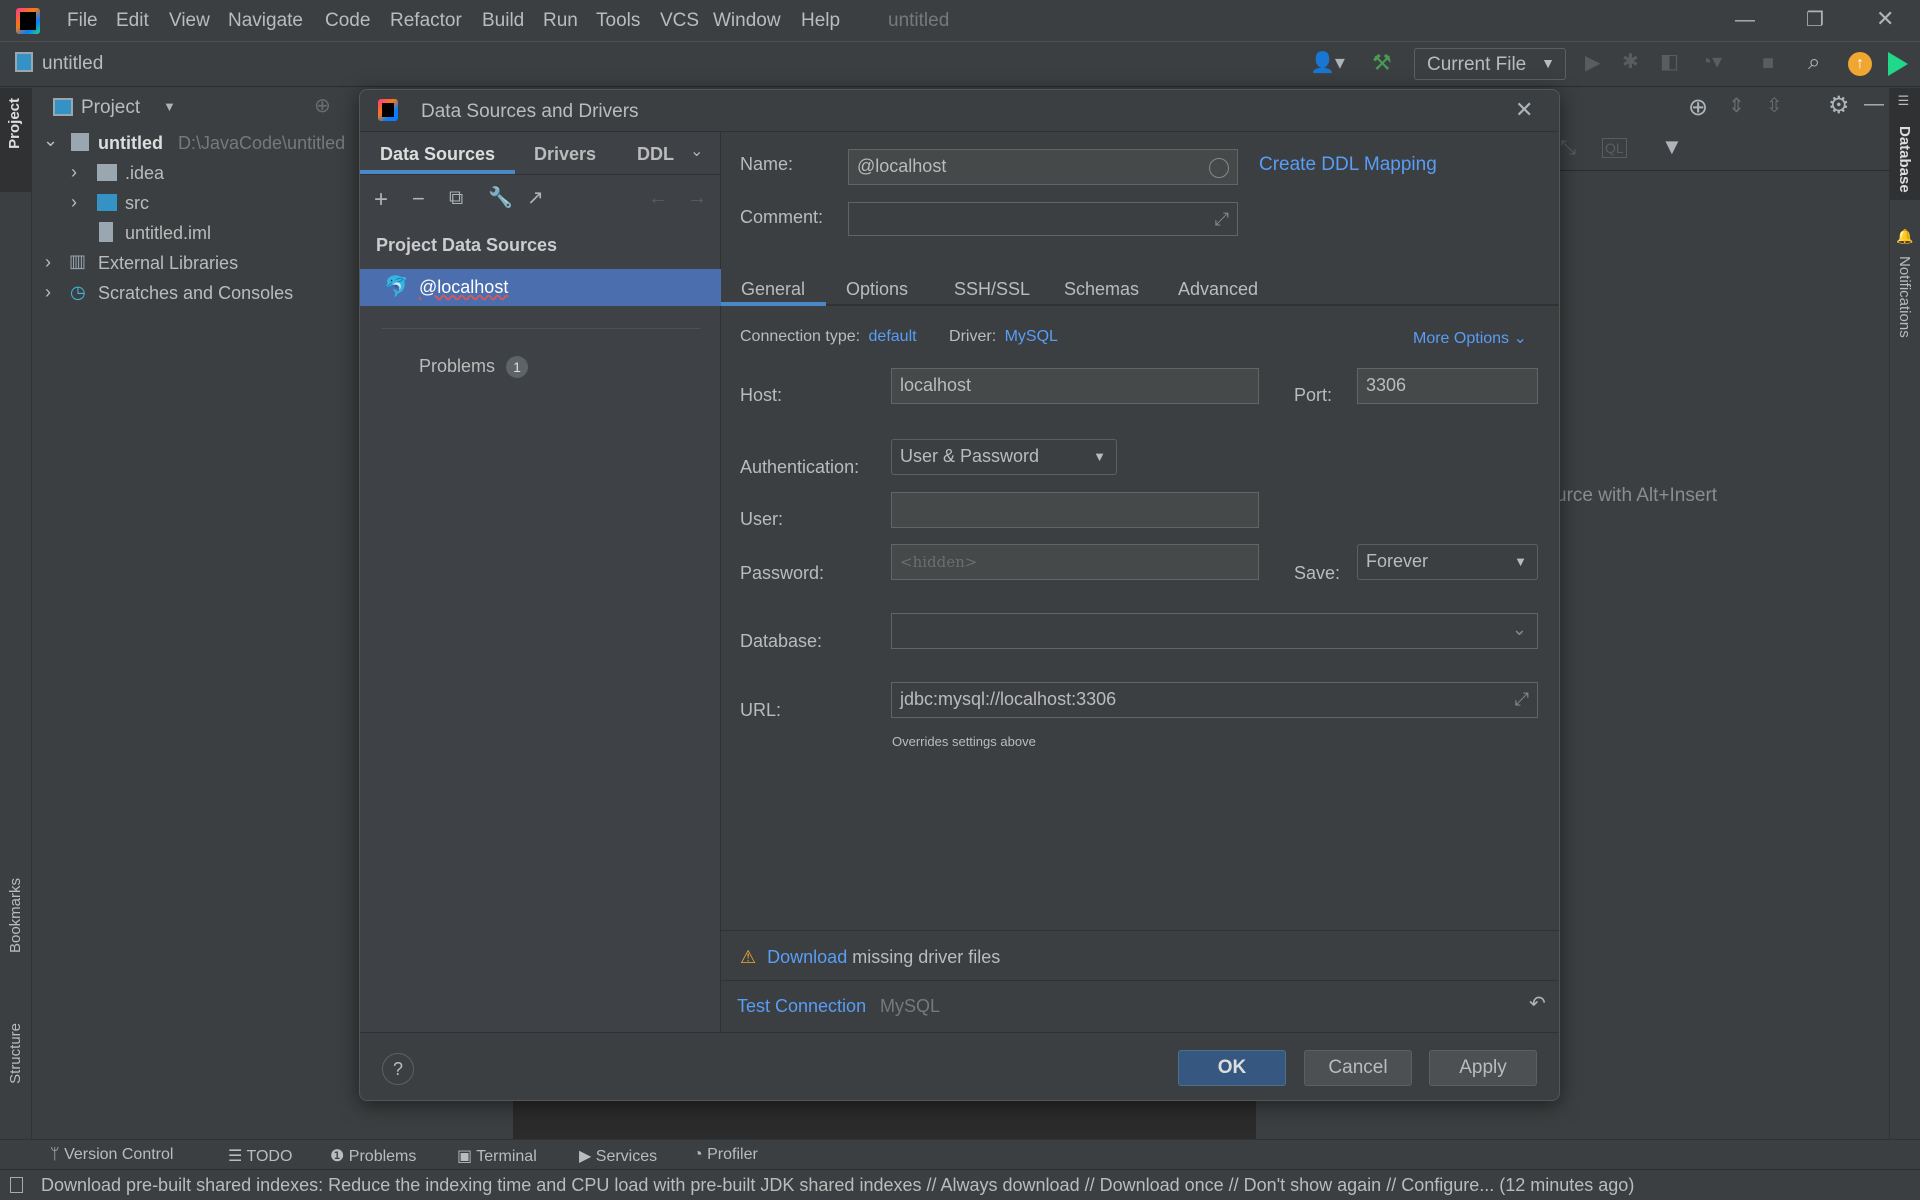 The image size is (1920, 1200). What do you see at coordinates (1711, 62) in the screenshot?
I see `profile-icon: ◔▾` at bounding box center [1711, 62].